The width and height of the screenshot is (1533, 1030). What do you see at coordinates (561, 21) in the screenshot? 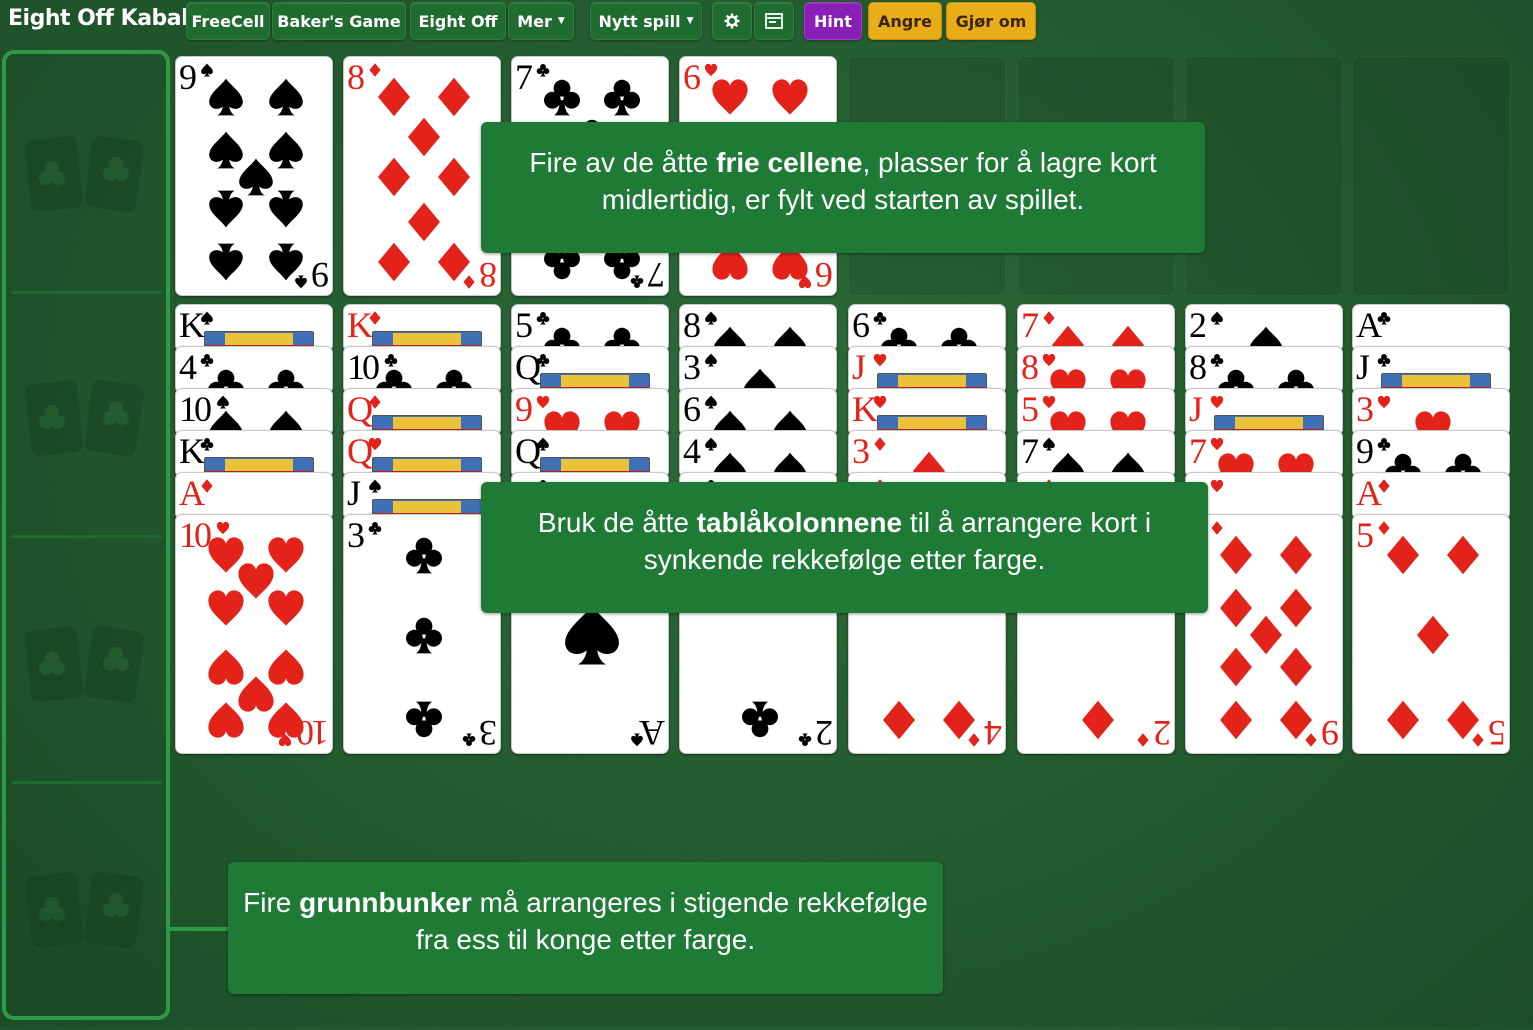
I see `caret-down-icon: ▼` at bounding box center [561, 21].